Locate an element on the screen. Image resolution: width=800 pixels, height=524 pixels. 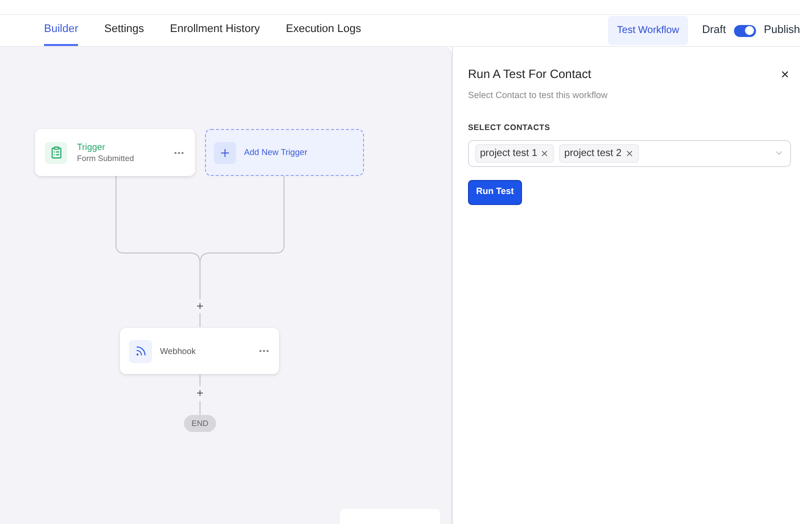
clipboard-icon is located at coordinates (56, 152).